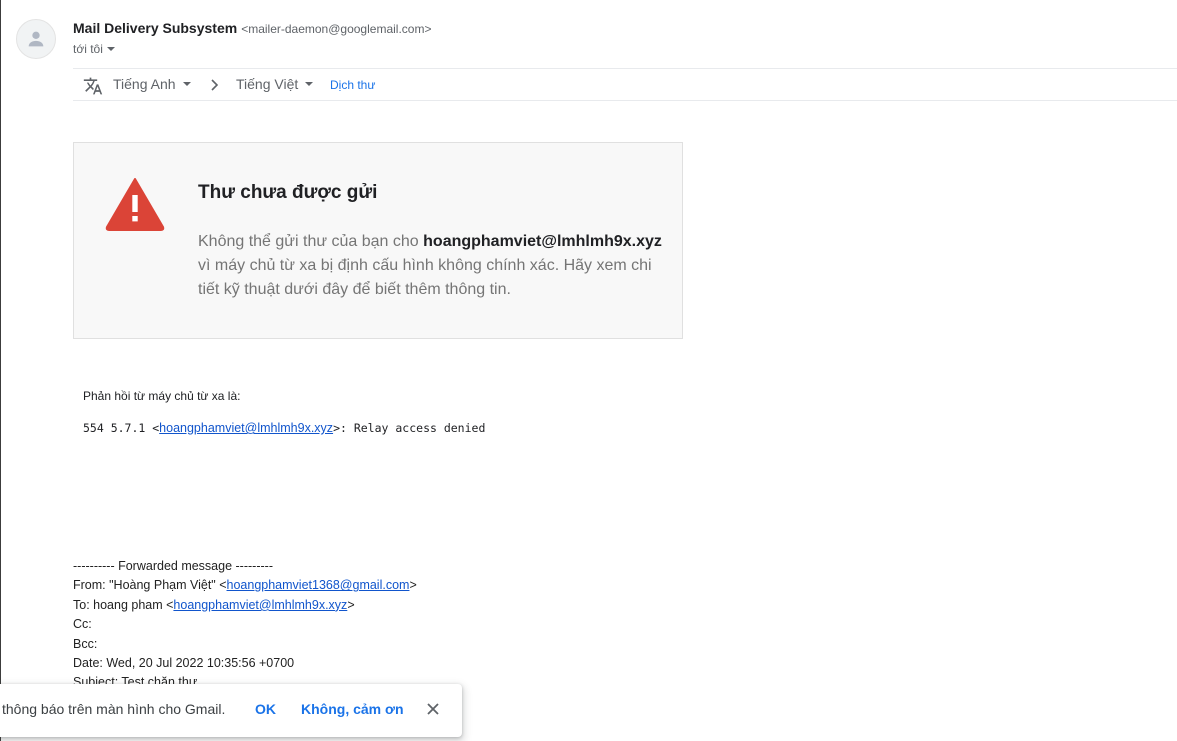  I want to click on source-language-select: Tiếng Anh, so click(152, 84).